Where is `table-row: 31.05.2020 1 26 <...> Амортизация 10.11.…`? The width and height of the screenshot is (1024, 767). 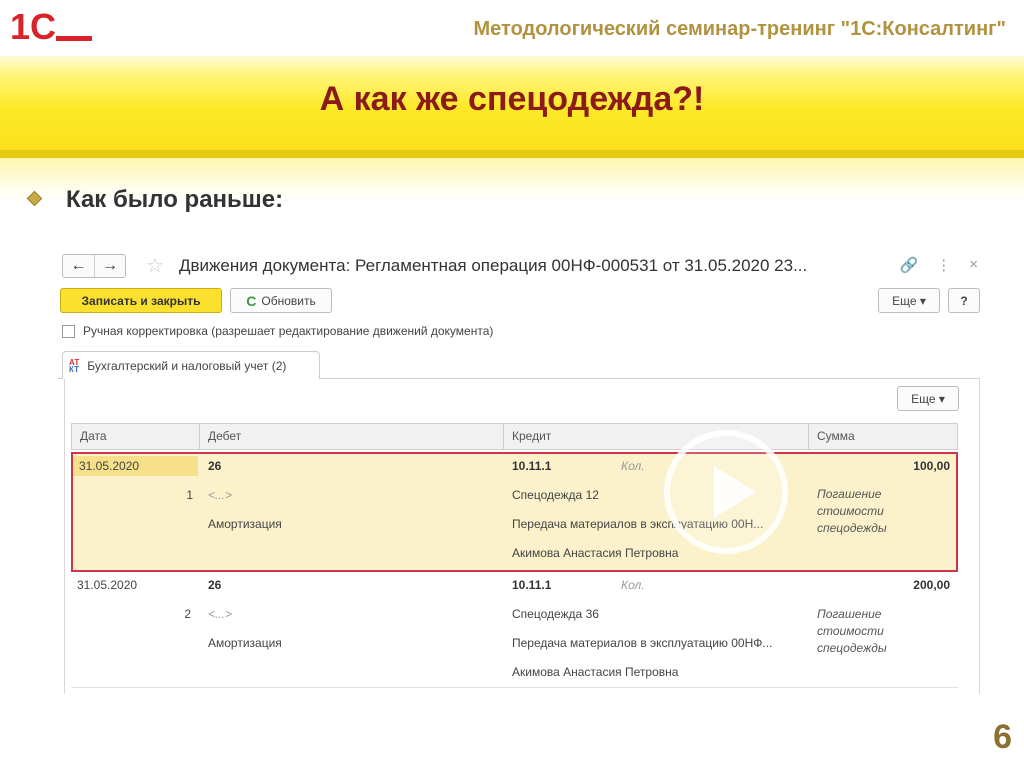 table-row: 31.05.2020 1 26 <...> Амортизация 10.11.… is located at coordinates (514, 512).